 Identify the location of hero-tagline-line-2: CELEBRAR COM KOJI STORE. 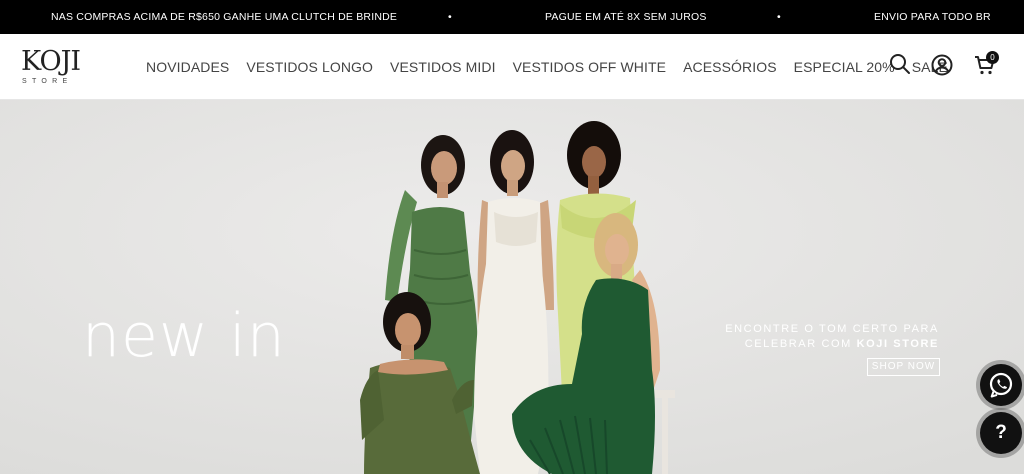
(824, 344).